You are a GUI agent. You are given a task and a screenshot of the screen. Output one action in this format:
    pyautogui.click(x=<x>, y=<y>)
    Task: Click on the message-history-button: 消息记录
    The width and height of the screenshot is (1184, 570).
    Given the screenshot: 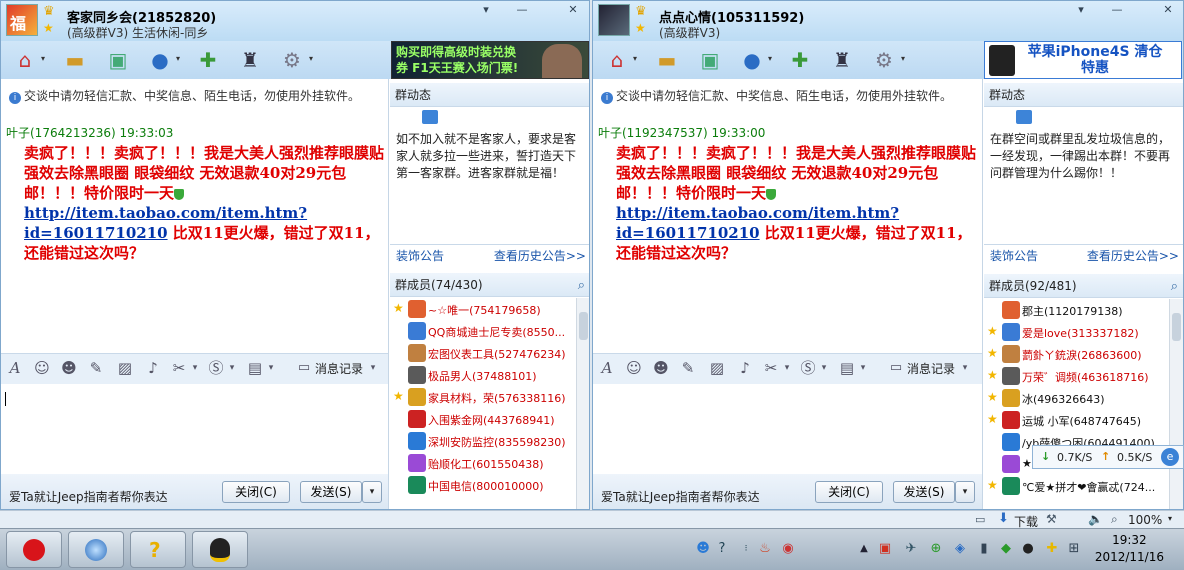 What is the action you would take?
    pyautogui.click(x=339, y=368)
    